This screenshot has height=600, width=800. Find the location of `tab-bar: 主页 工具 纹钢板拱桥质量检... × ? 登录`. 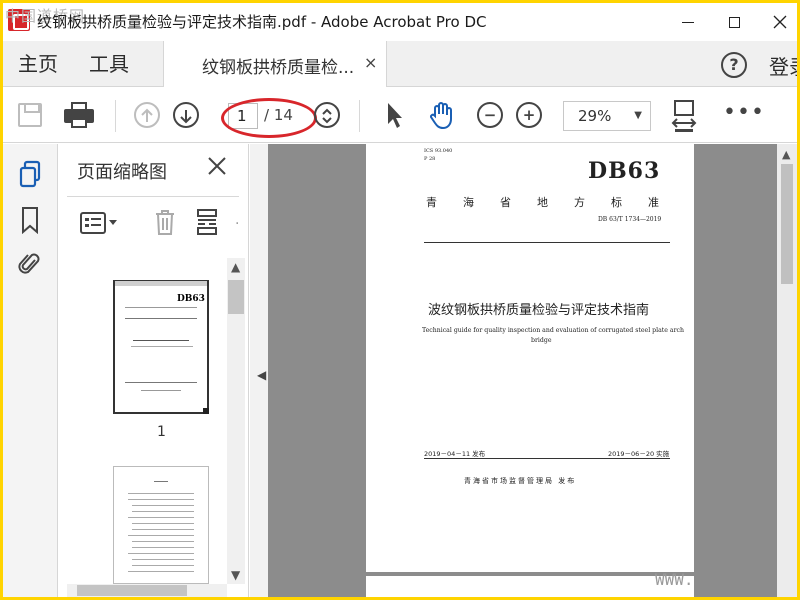

tab-bar: 主页 工具 纹钢板拱桥质量检... × ? 登录 is located at coordinates (400, 64).